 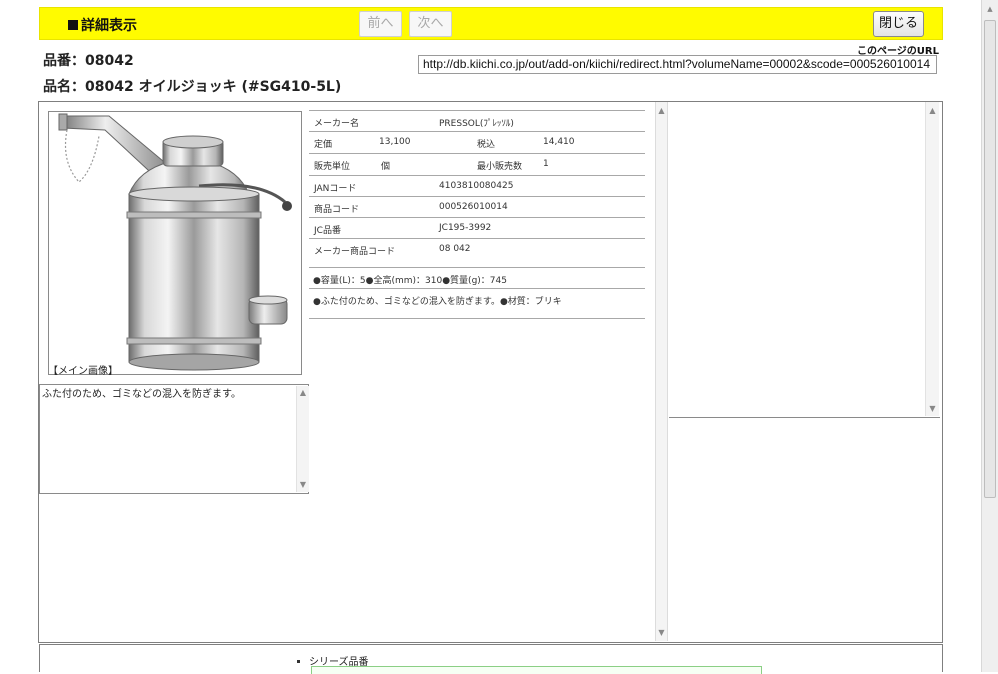 I want to click on spec-label: JC品番, so click(x=327, y=231).